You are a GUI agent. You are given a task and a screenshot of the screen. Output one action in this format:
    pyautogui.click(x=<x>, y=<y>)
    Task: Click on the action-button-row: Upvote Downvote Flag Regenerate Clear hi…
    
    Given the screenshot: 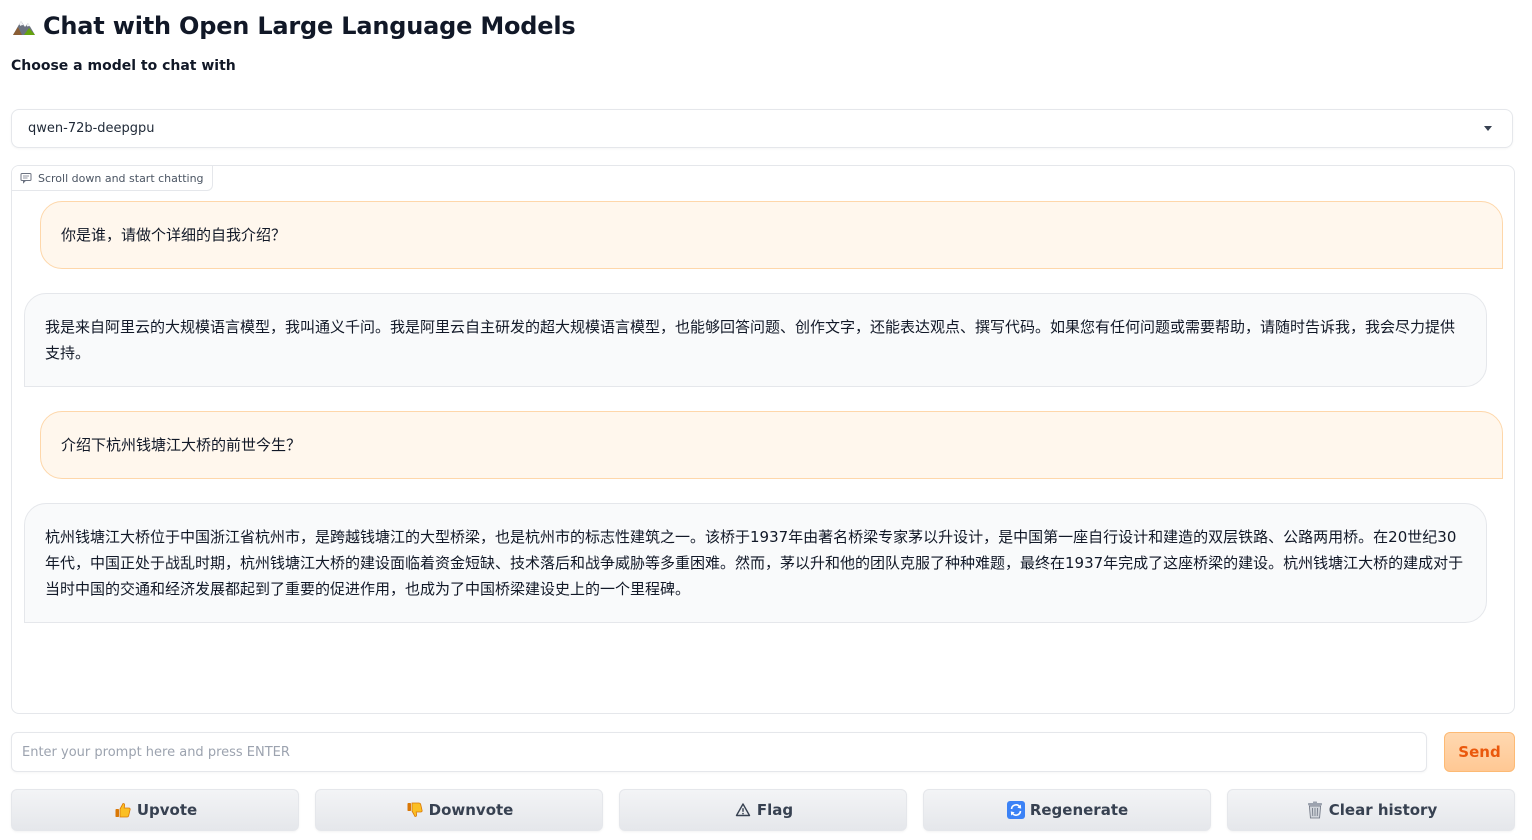 What is the action you would take?
    pyautogui.click(x=763, y=810)
    